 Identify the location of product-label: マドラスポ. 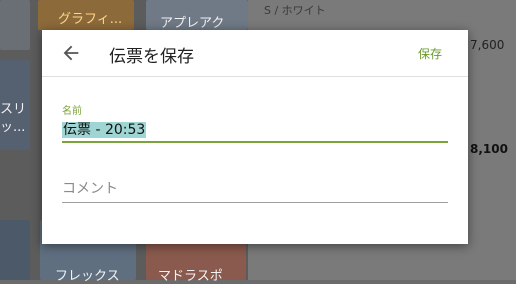
(190, 276).